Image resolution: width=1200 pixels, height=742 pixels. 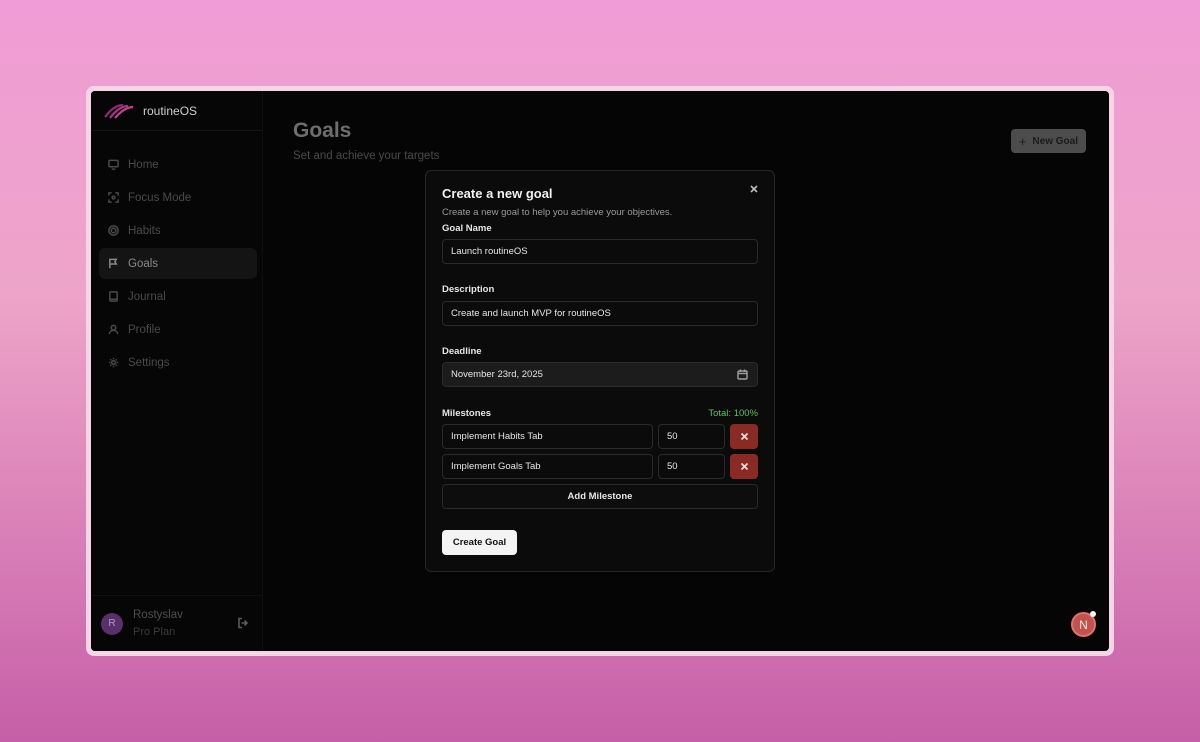 What do you see at coordinates (113, 329) in the screenshot?
I see `user-icon` at bounding box center [113, 329].